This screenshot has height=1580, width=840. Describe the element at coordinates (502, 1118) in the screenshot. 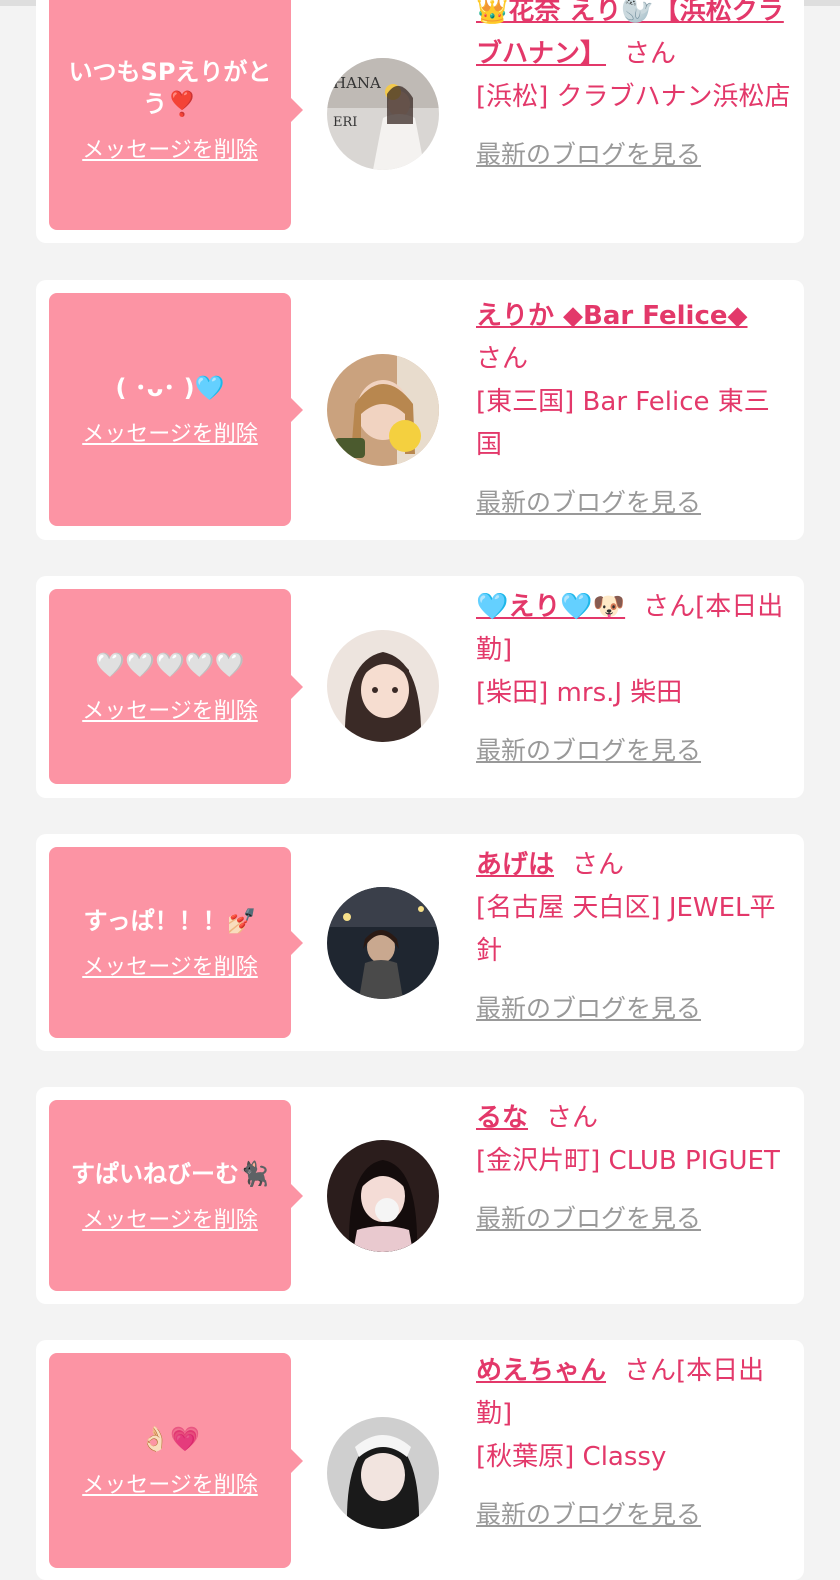

I see `sender-name-link: るな` at that location.